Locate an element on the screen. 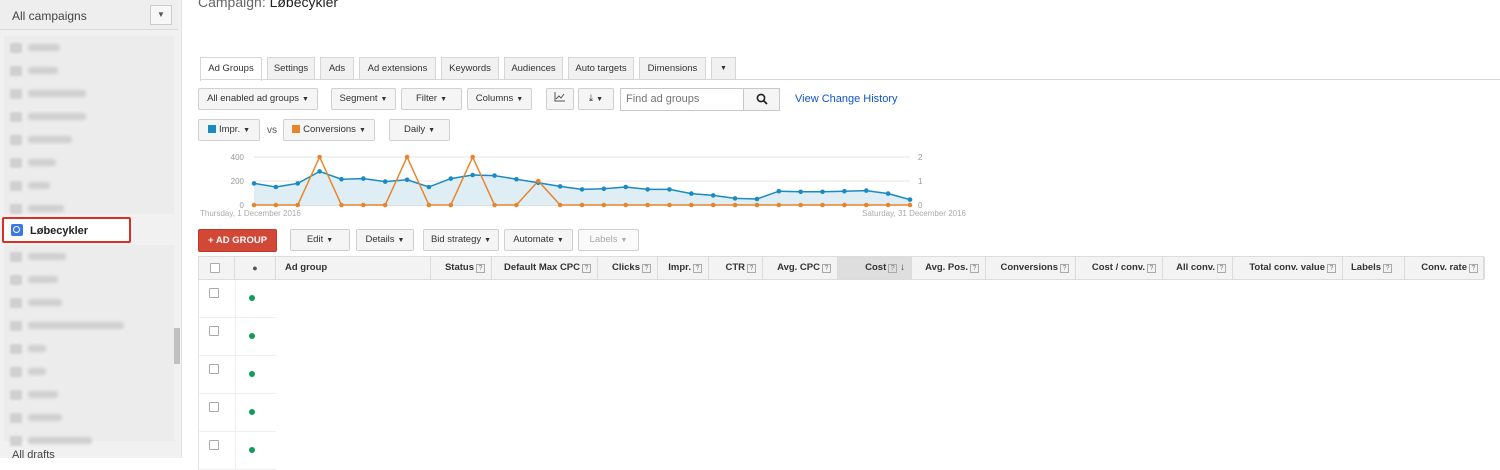 The width and height of the screenshot is (1500, 470). tab-dimensions: Dimensions is located at coordinates (672, 68).